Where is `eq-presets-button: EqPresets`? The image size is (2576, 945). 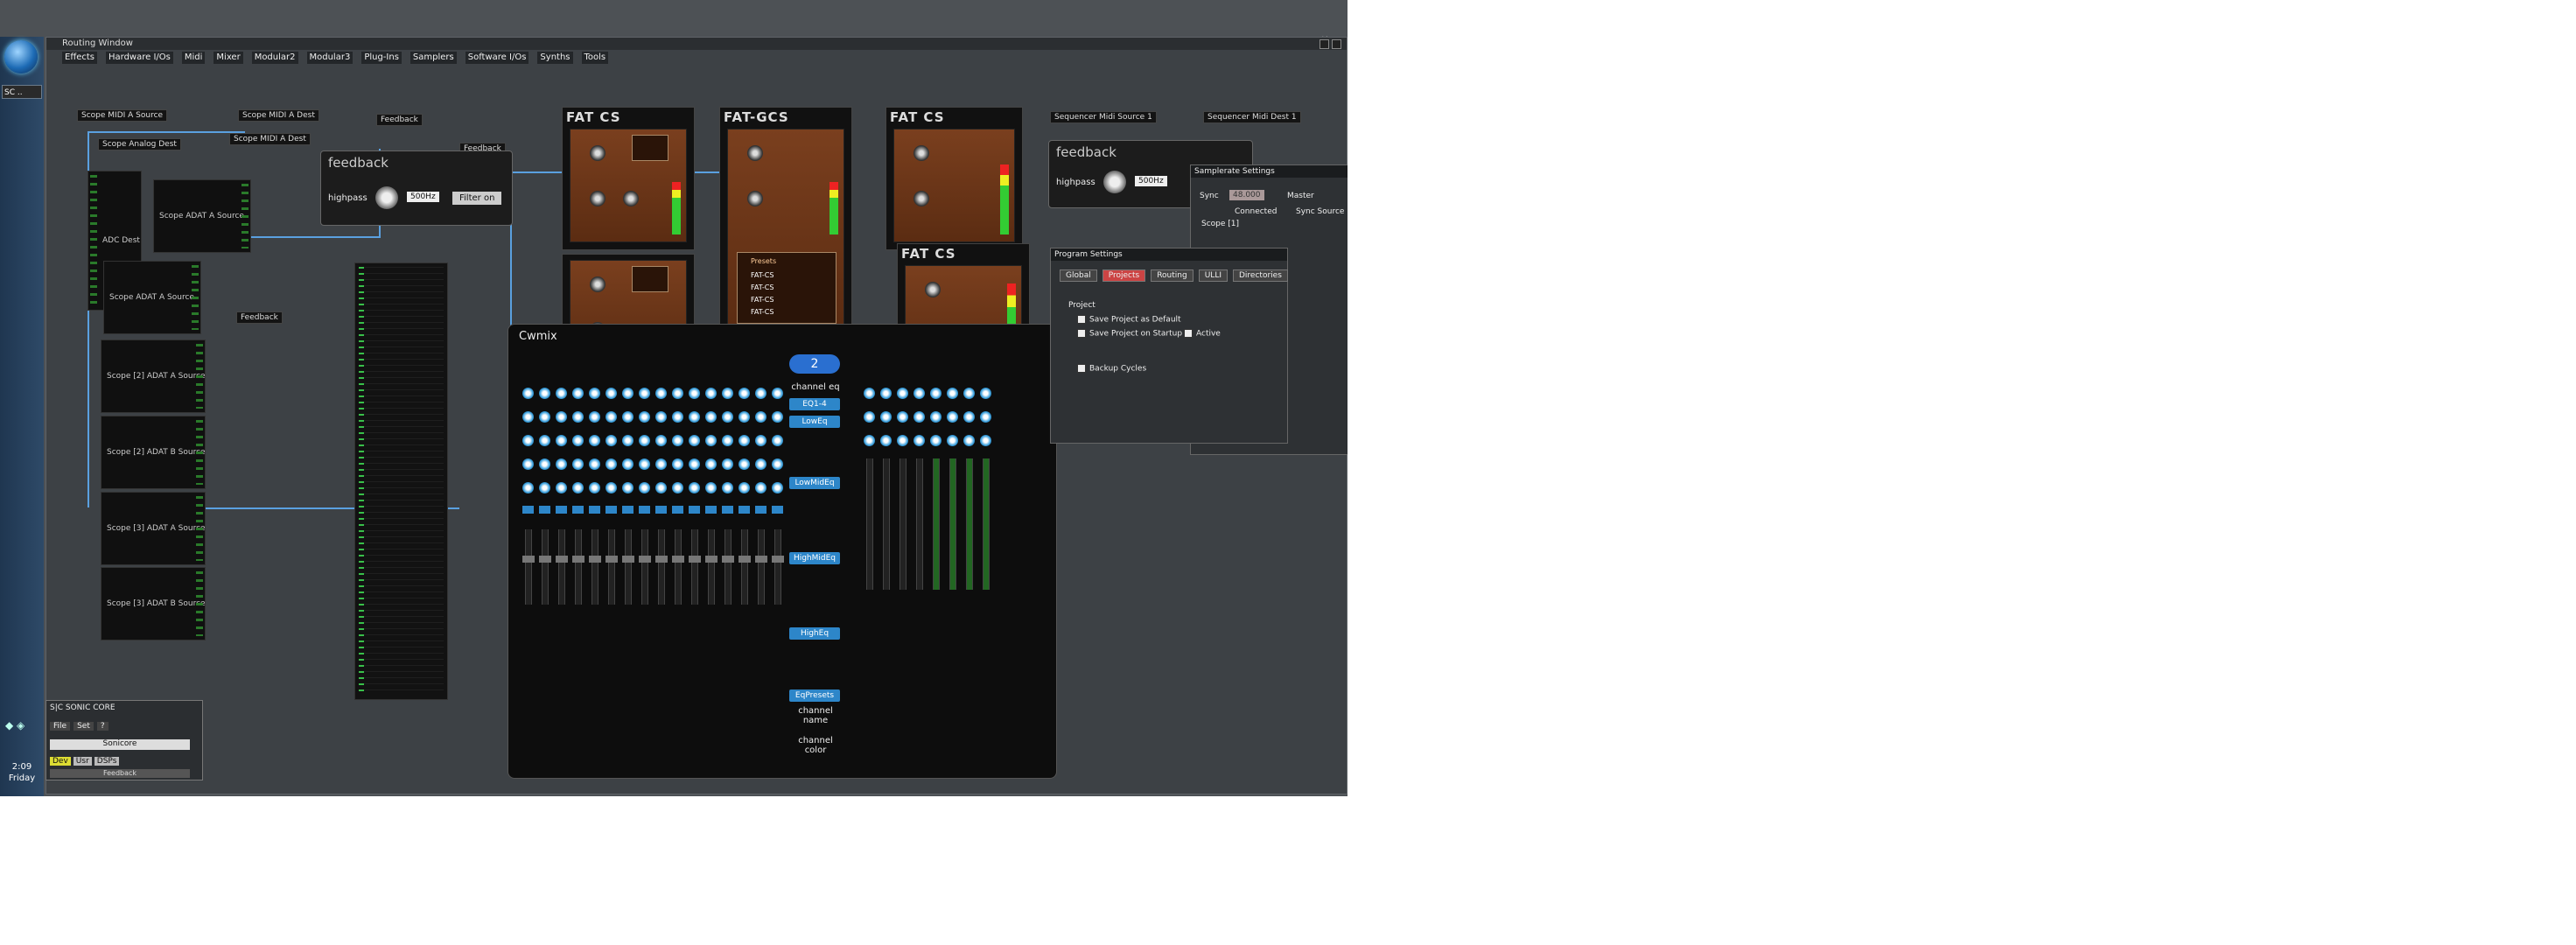
eq-presets-button: EqPresets is located at coordinates (814, 696).